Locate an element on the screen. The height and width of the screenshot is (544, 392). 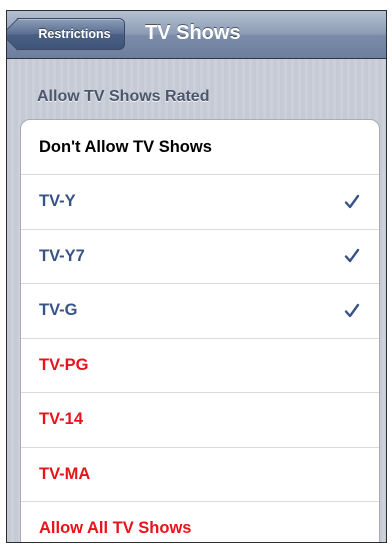
back-button-restrictions: Restrictions is located at coordinates (71, 34).